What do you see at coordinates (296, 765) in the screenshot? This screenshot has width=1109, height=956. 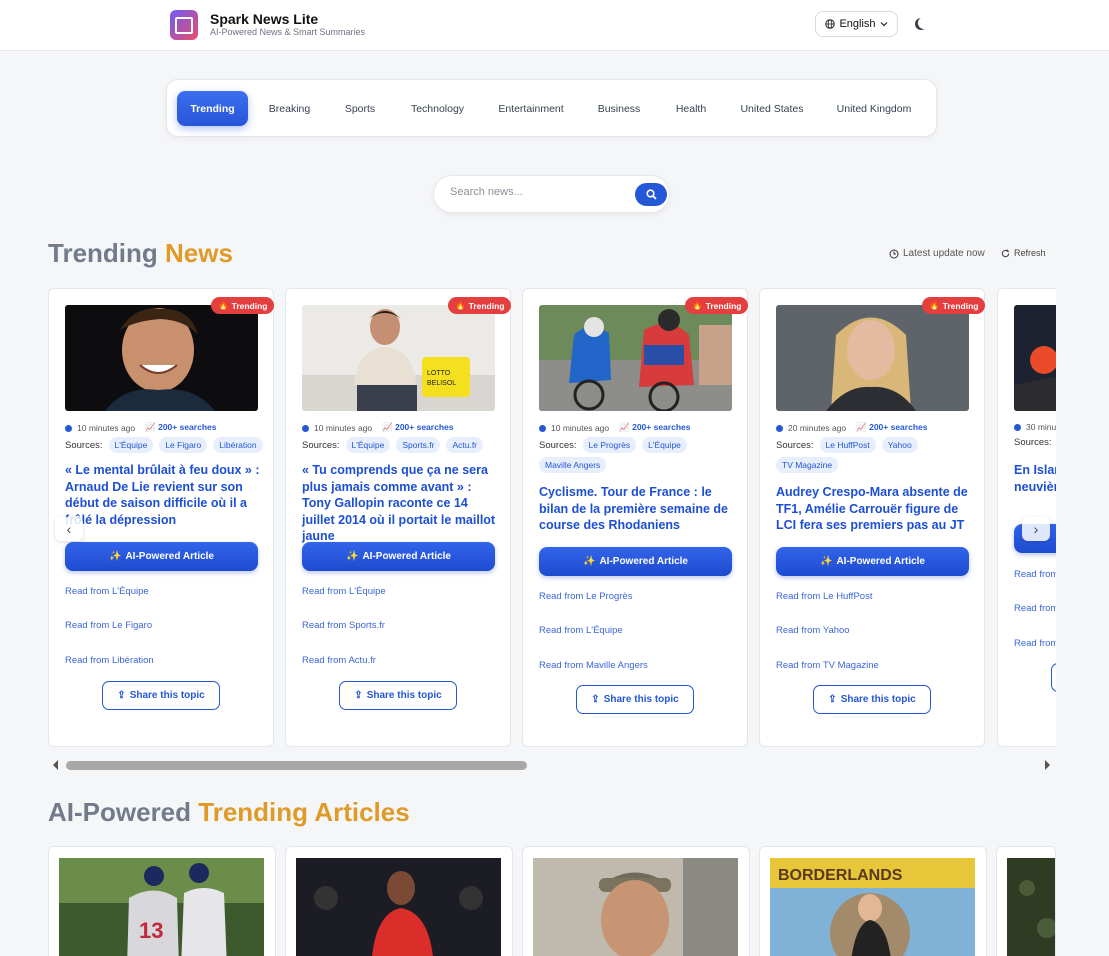 I see `scrollbar-thumb` at bounding box center [296, 765].